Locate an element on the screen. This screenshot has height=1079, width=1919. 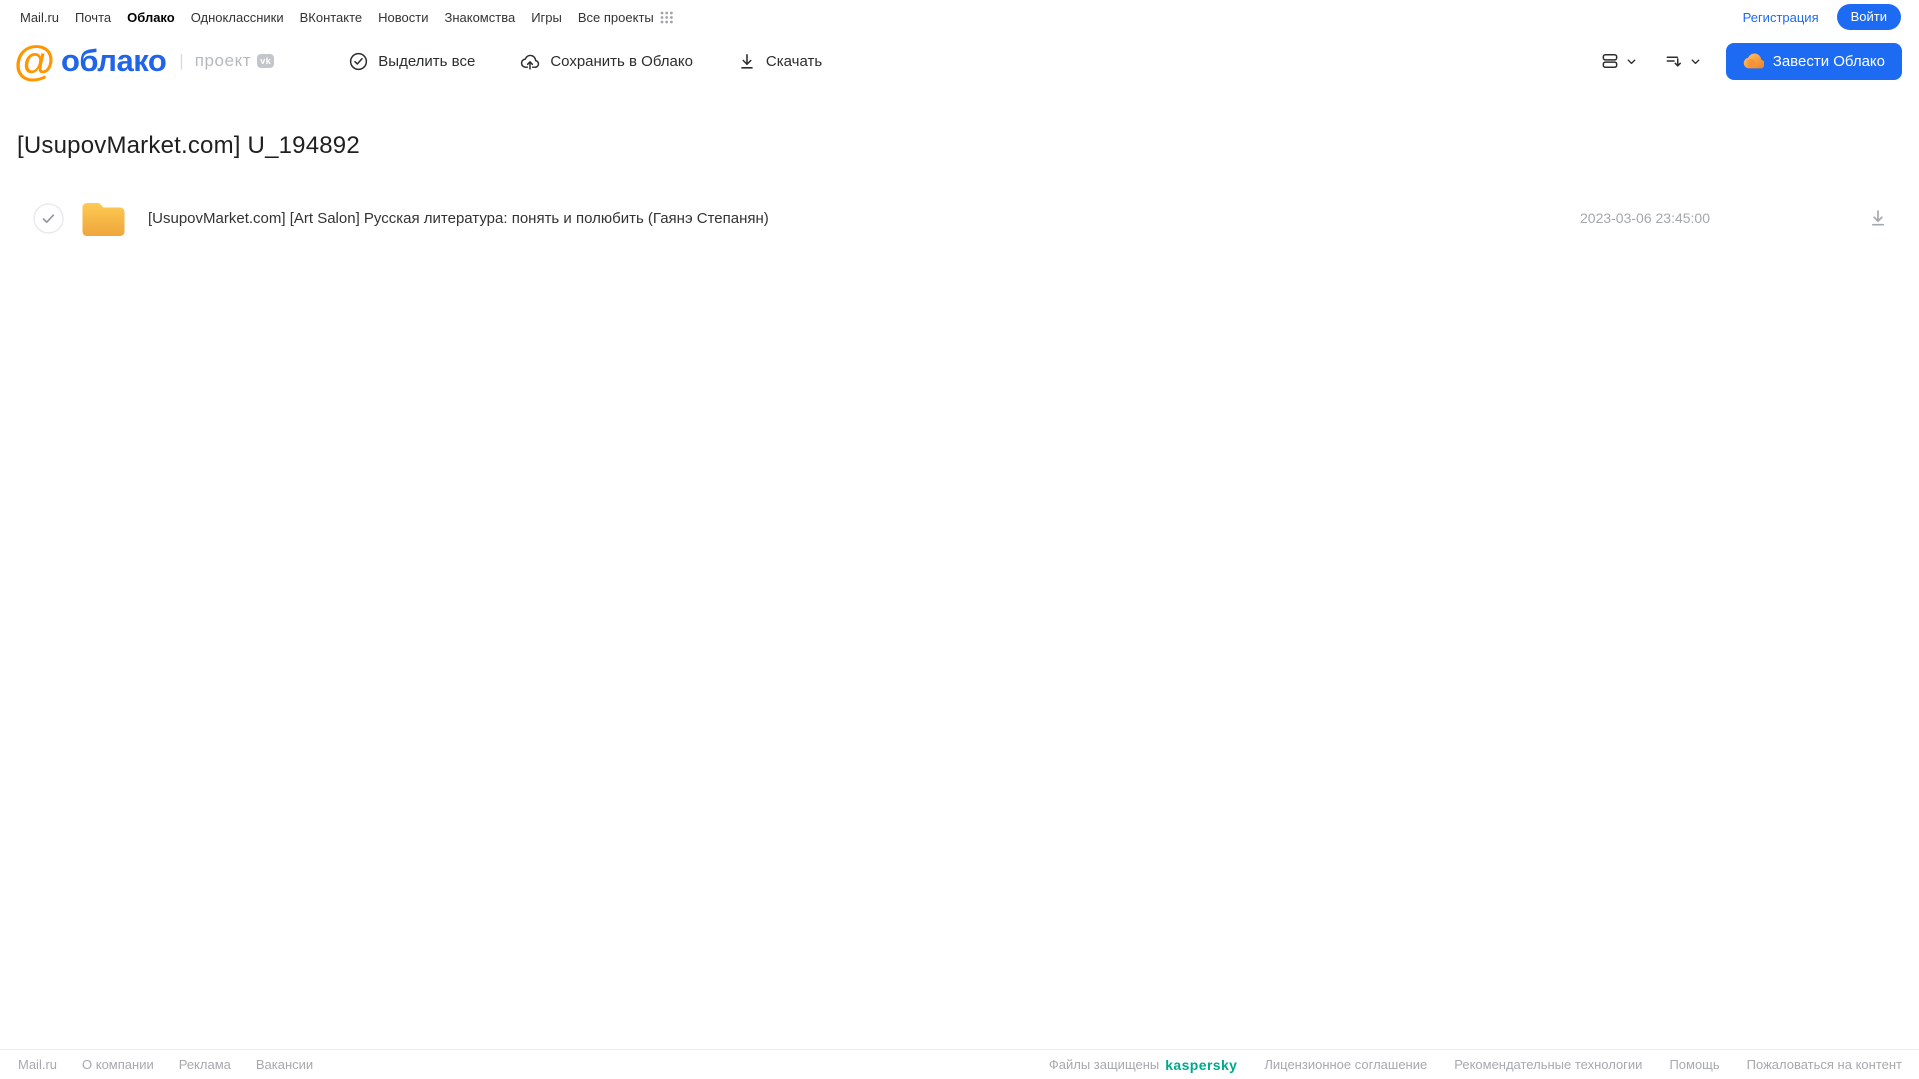
footer-link-recommendations: Рекомендательные технологии is located at coordinates (1548, 1064).